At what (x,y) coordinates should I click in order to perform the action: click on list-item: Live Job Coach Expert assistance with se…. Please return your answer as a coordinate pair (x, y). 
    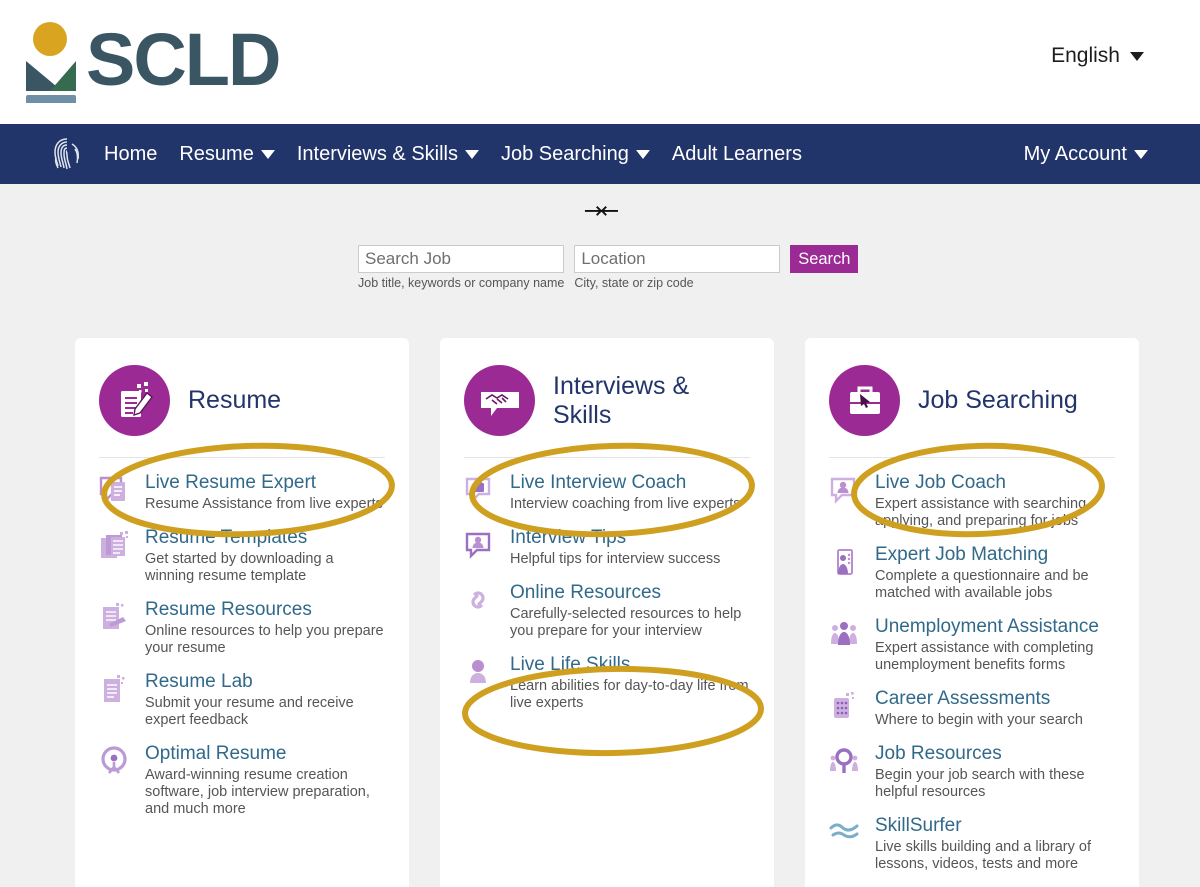
    Looking at the image, I should click on (972, 501).